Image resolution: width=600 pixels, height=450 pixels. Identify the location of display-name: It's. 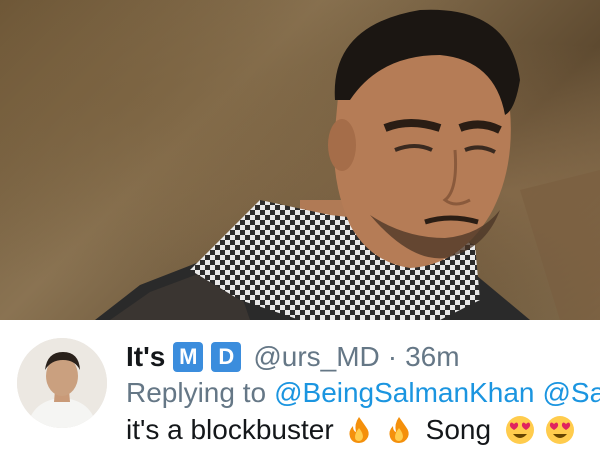
(145, 357).